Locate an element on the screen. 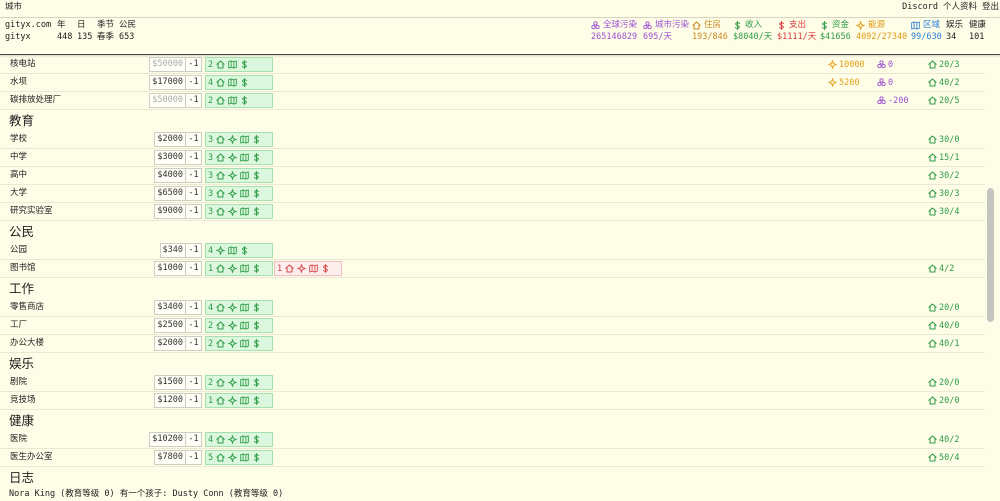  stat-expenses-header: 支出 is located at coordinates (796, 25).